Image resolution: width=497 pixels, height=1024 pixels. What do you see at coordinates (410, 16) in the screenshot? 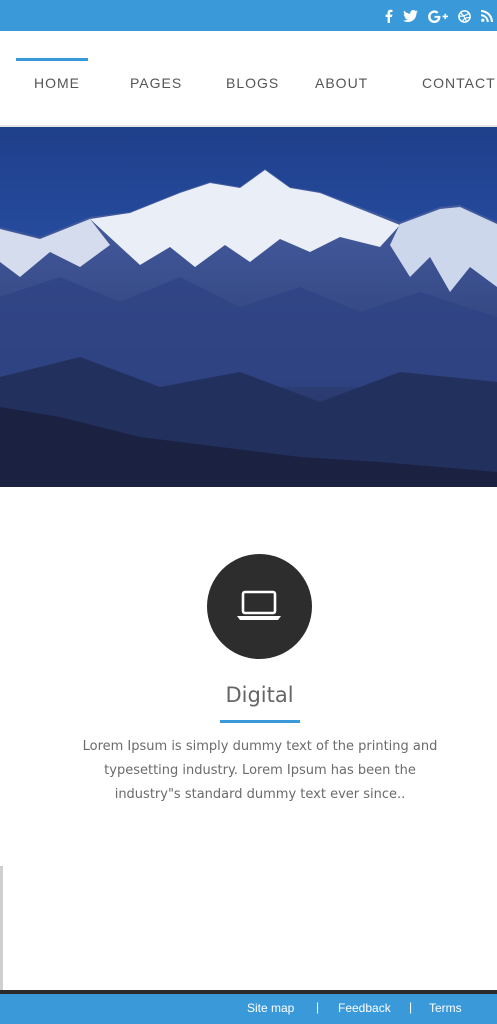
I see `twitter-icon` at bounding box center [410, 16].